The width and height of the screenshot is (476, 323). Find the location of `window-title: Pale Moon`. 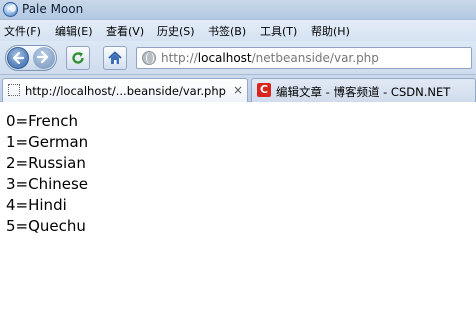

window-title: Pale Moon is located at coordinates (53, 9).